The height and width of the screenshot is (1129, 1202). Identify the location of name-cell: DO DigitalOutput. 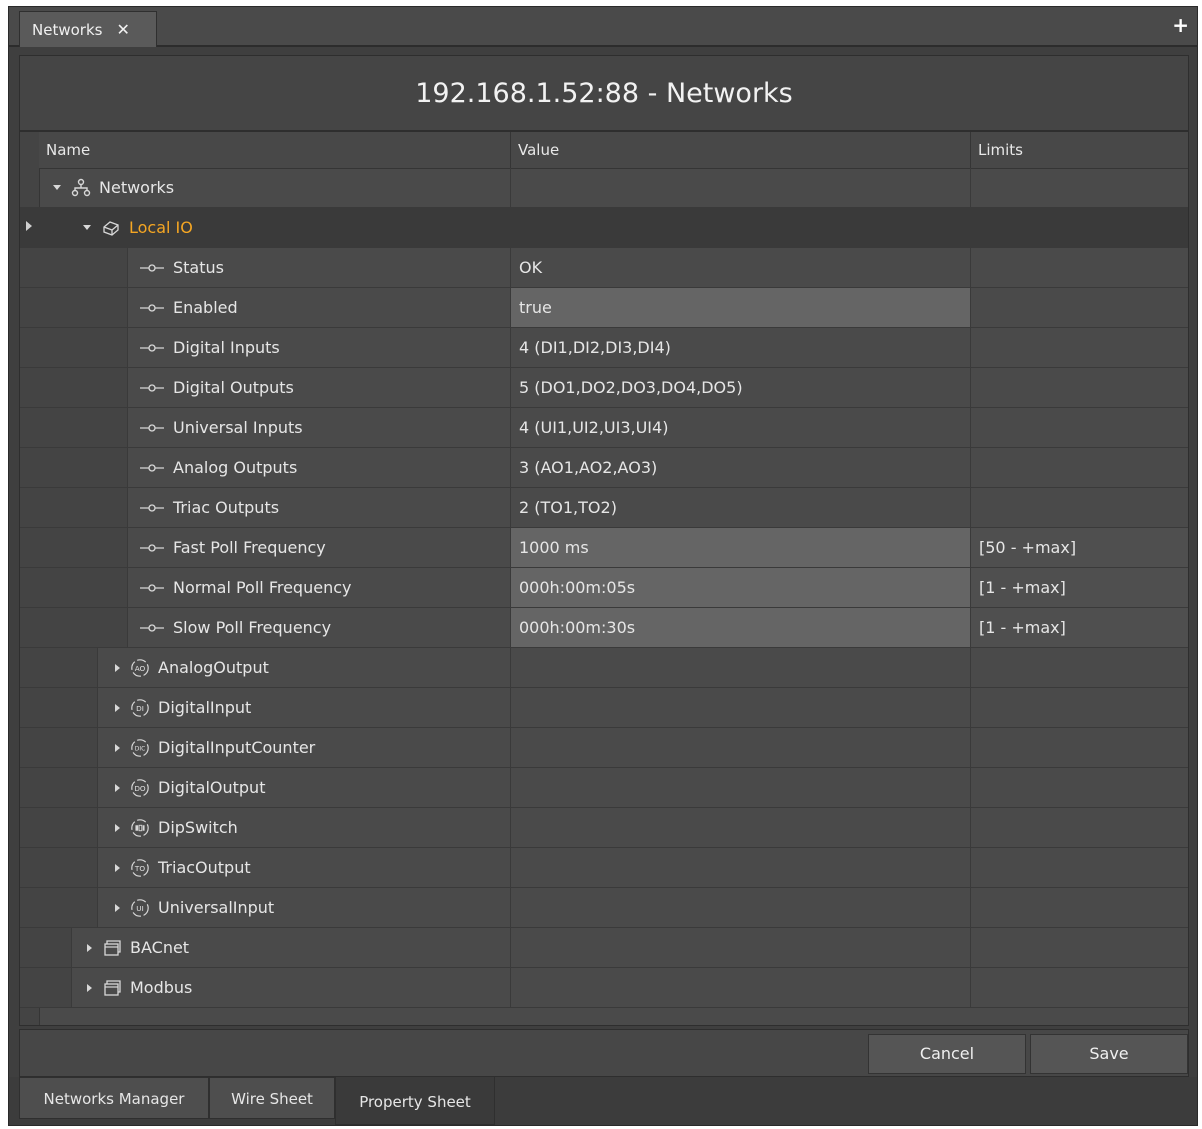
(275, 787).